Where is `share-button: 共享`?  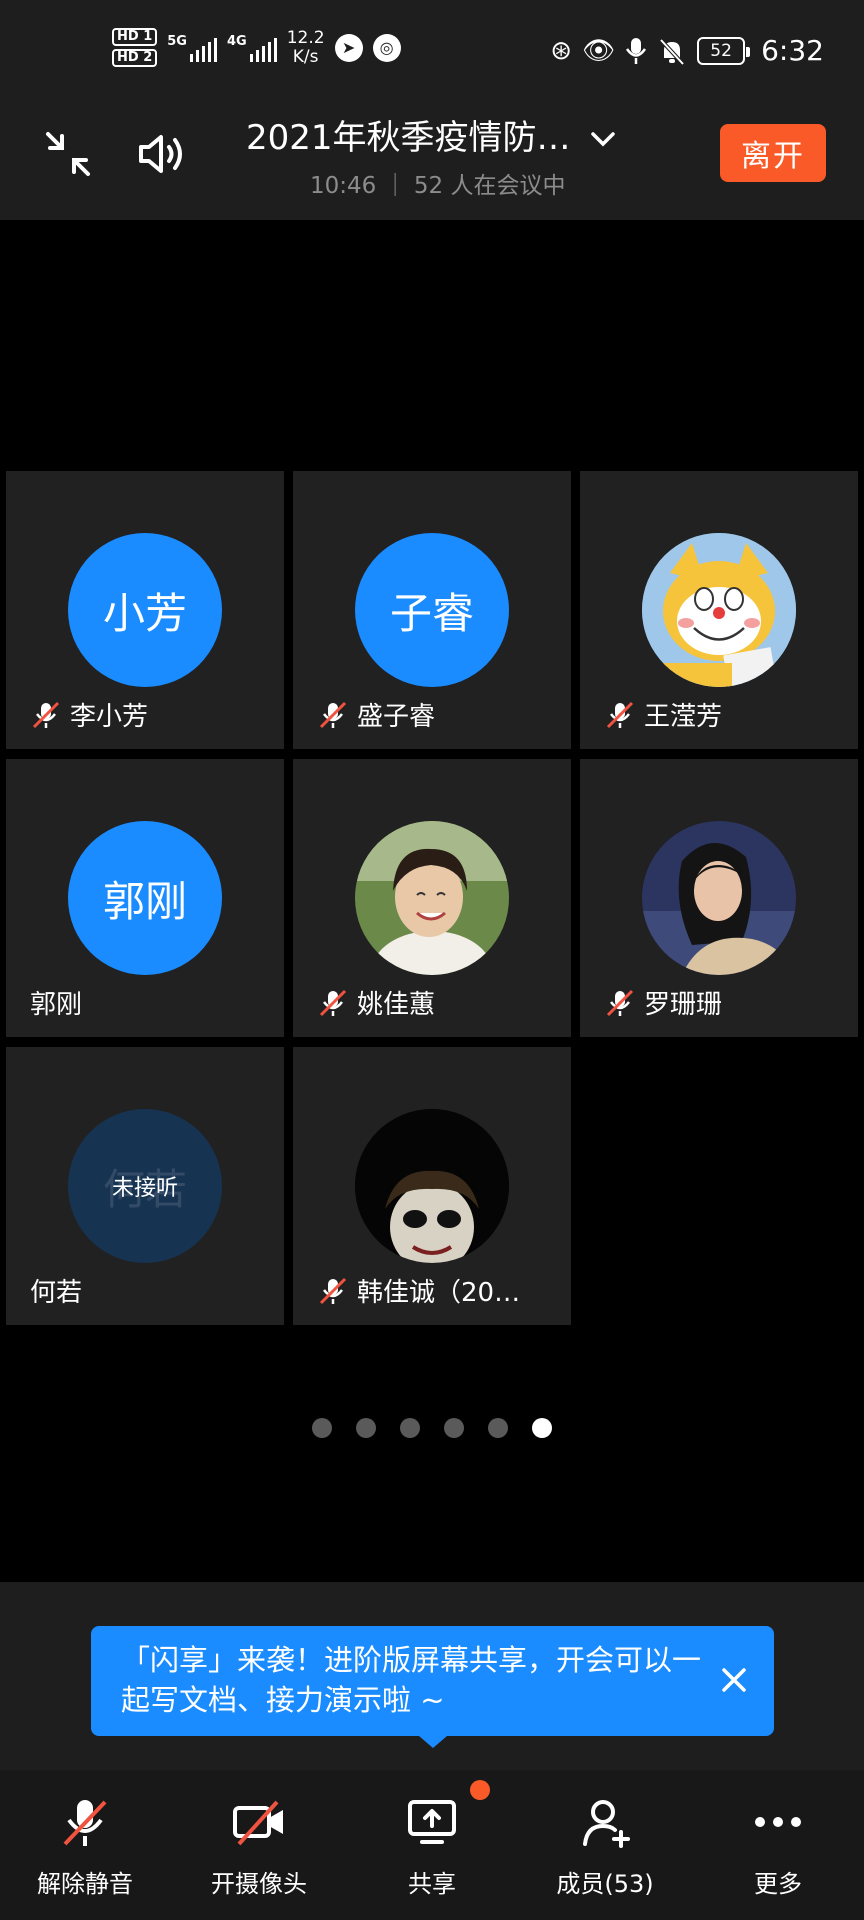
share-button: 共享 is located at coordinates (432, 1846).